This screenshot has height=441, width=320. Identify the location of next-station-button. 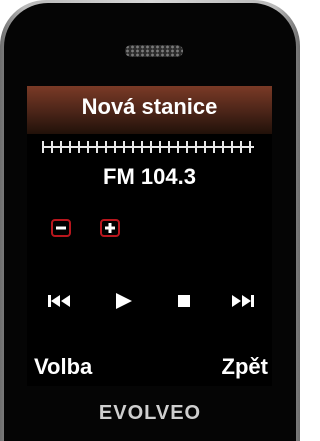
(243, 301).